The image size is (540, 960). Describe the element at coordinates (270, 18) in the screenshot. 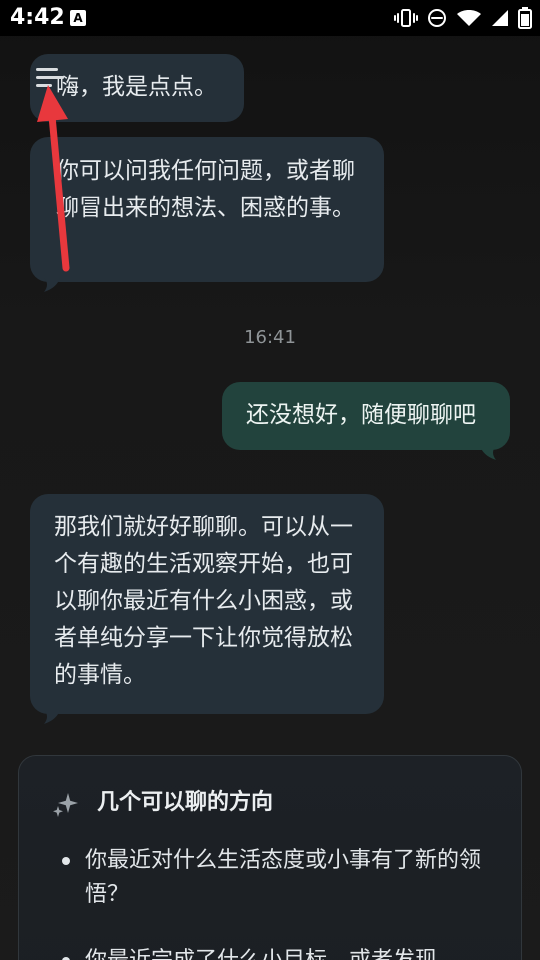

I see `status-bar: 4:42 A` at that location.